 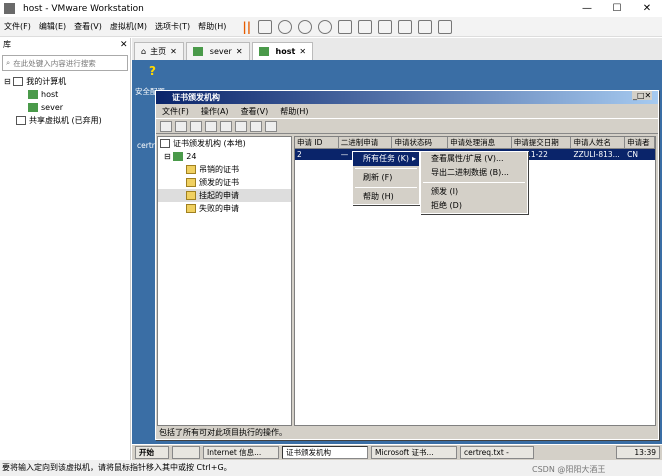 I want to click on show-tree-icon, so click(x=211, y=126).